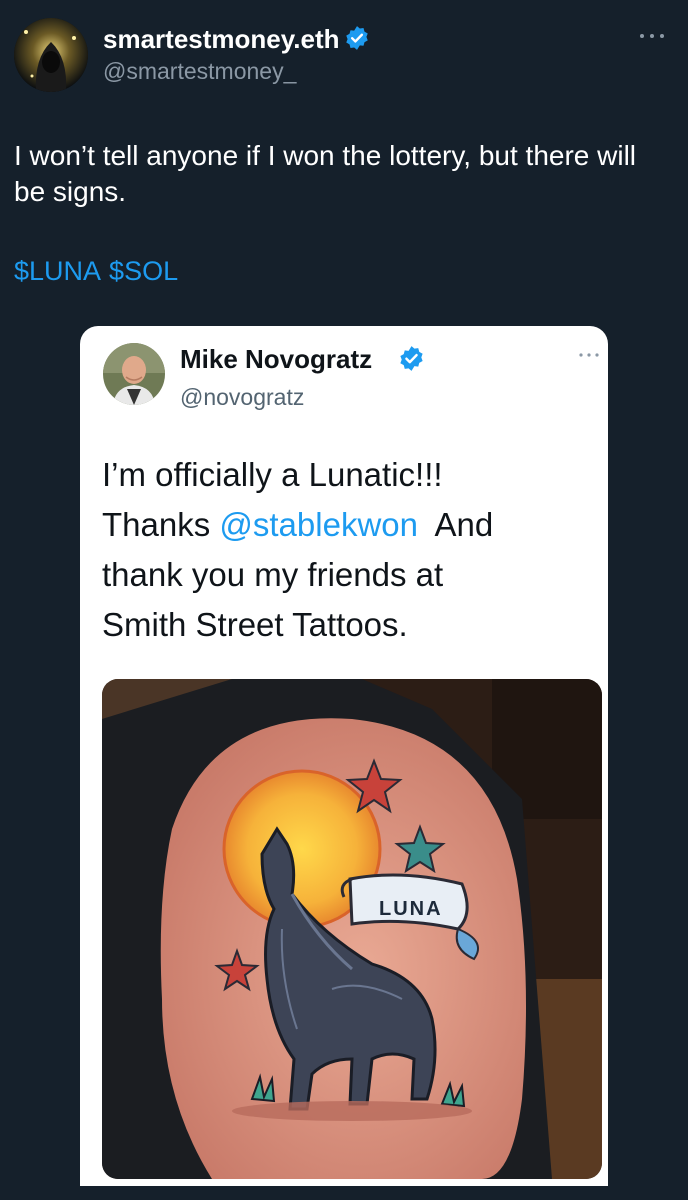 The width and height of the screenshot is (688, 1200). Describe the element at coordinates (221, 39) in the screenshot. I see `display-name: smartestmoney.eth` at that location.